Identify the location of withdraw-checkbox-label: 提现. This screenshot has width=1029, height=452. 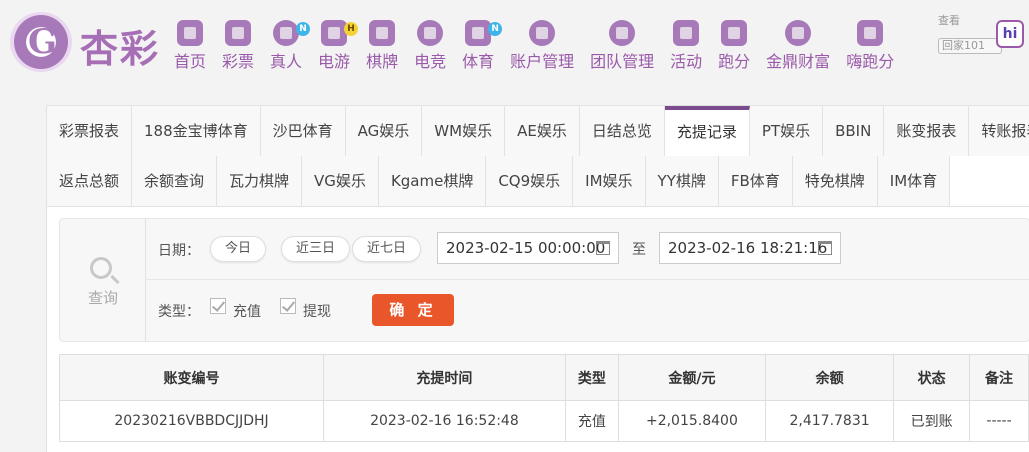
(317, 312).